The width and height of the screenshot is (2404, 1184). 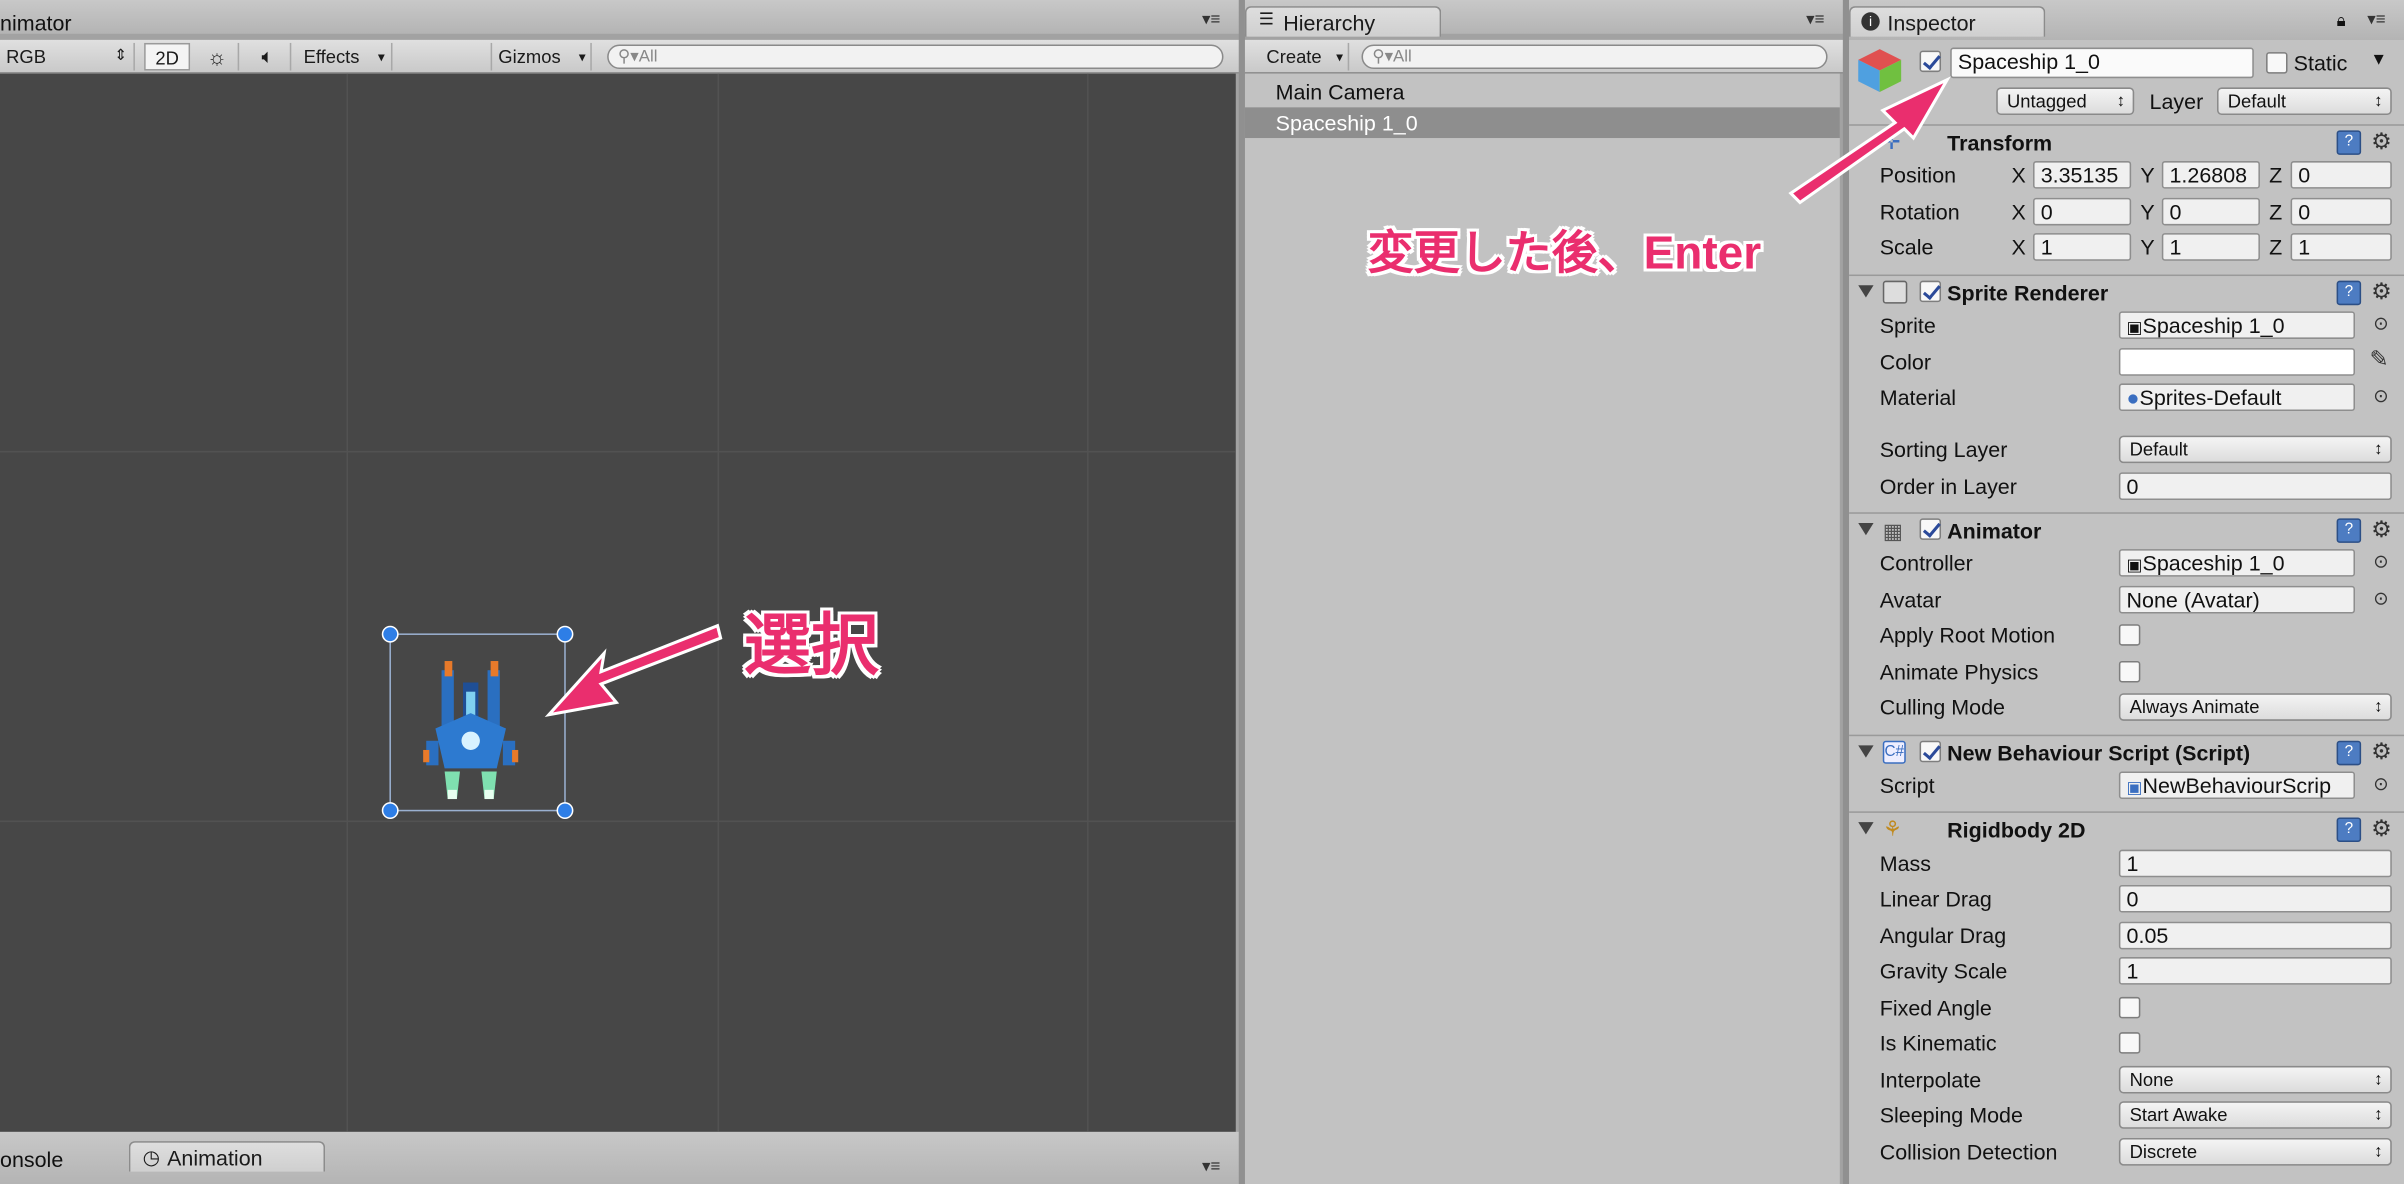 I want to click on hierarchy-menu-icon: ▾≡, so click(x=1818, y=21).